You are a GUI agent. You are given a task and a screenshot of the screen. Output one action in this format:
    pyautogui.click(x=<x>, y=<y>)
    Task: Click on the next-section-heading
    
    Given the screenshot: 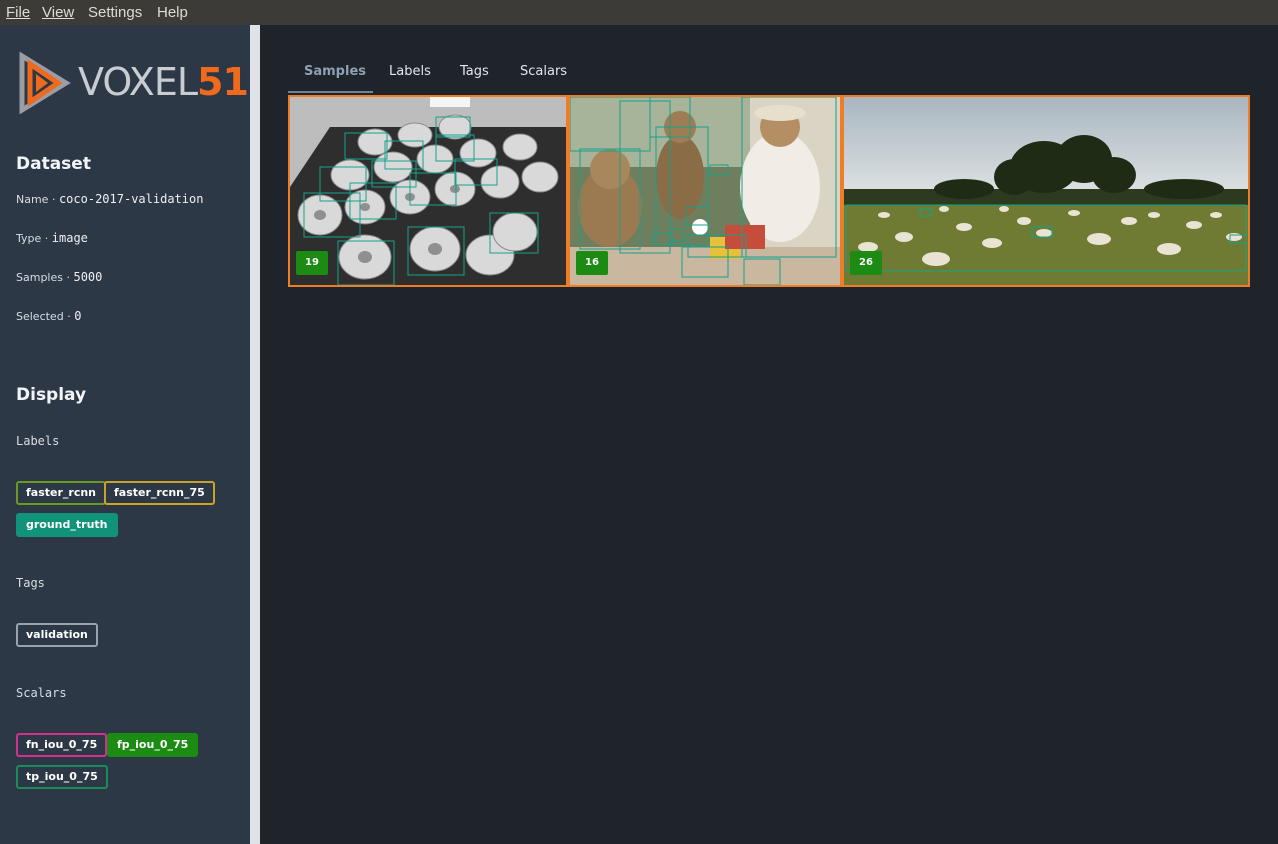 What is the action you would take?
    pyautogui.click(x=19, y=839)
    